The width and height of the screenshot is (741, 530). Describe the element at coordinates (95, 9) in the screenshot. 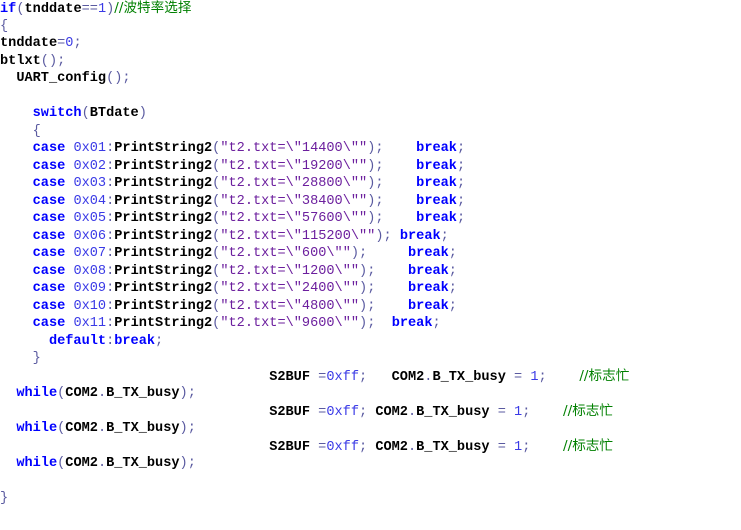

I see `code-line: if(tnddate==1)//波特率选择` at that location.